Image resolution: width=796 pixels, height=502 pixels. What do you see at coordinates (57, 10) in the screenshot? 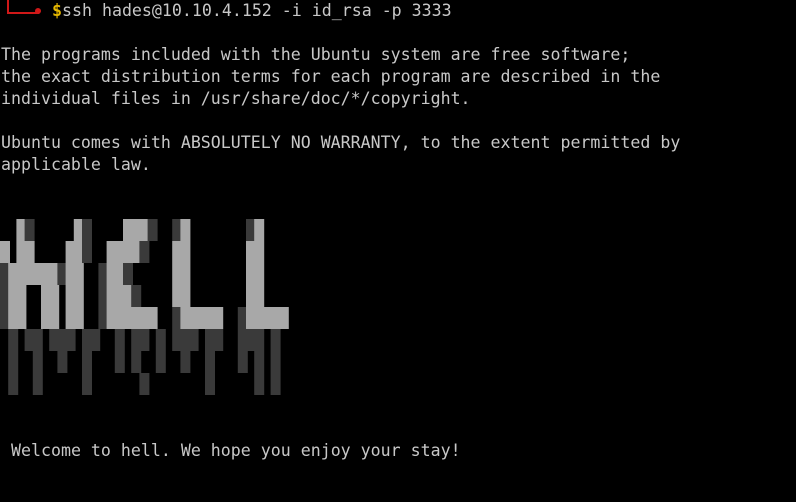
I see `prompt-symbol: $` at bounding box center [57, 10].